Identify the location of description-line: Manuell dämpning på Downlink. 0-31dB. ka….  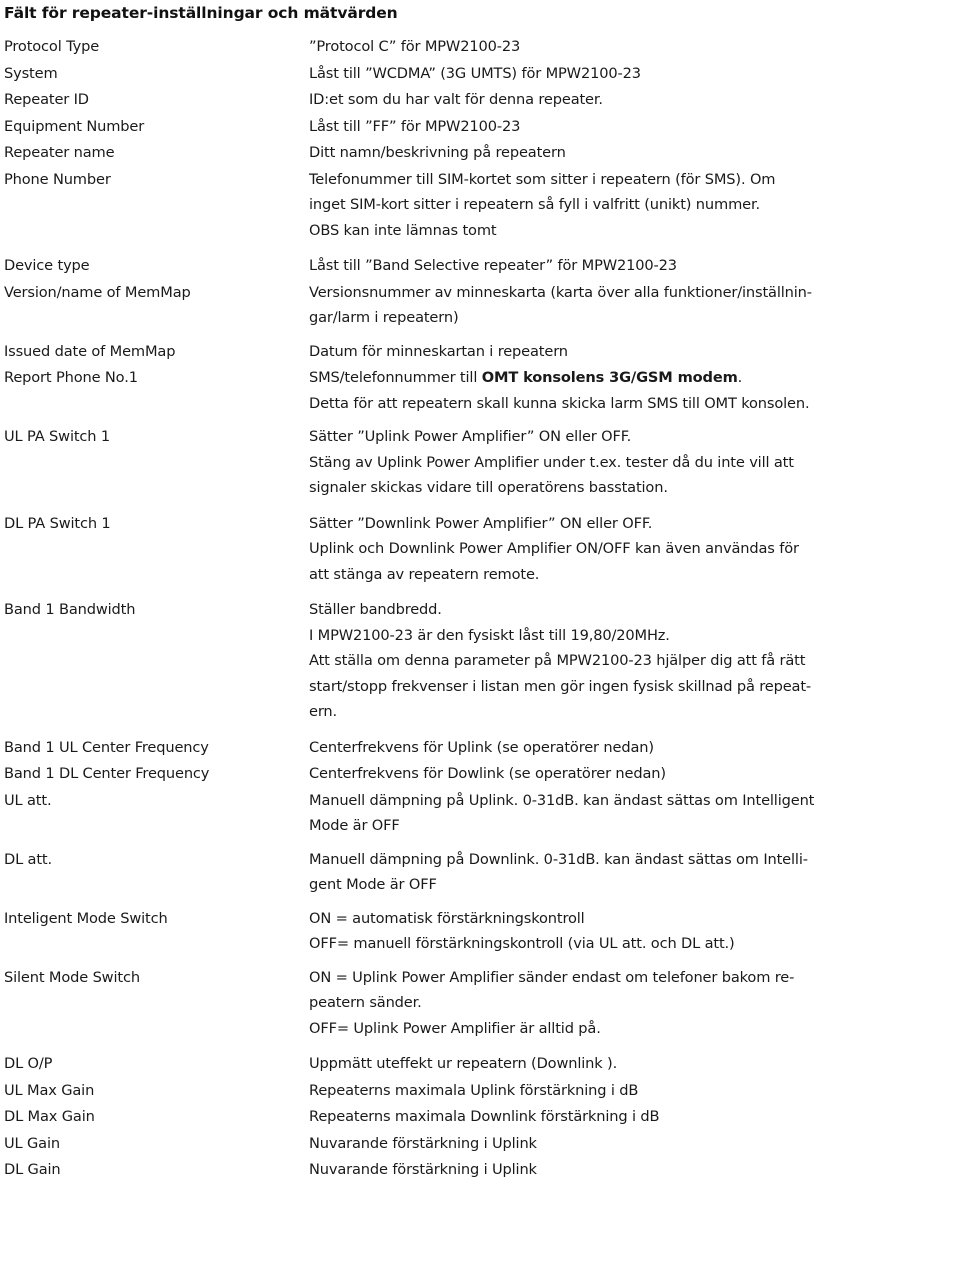
(558, 859).